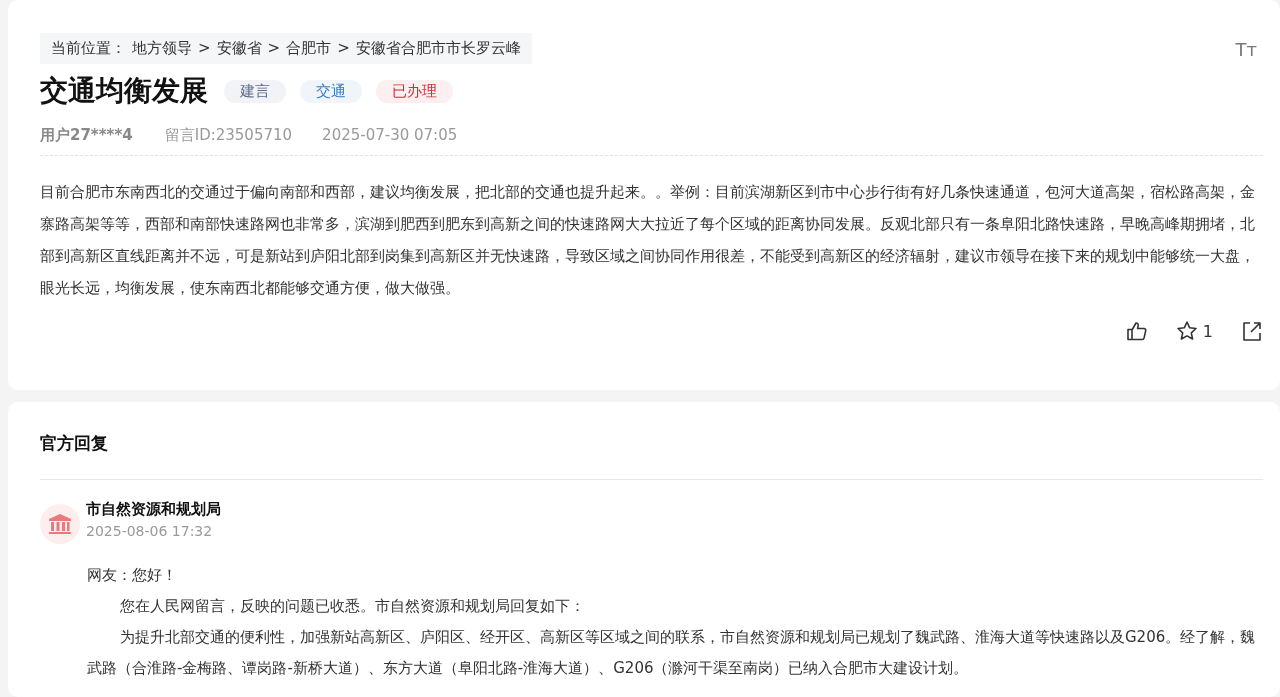  Describe the element at coordinates (1186, 331) in the screenshot. I see `star-icon` at that location.